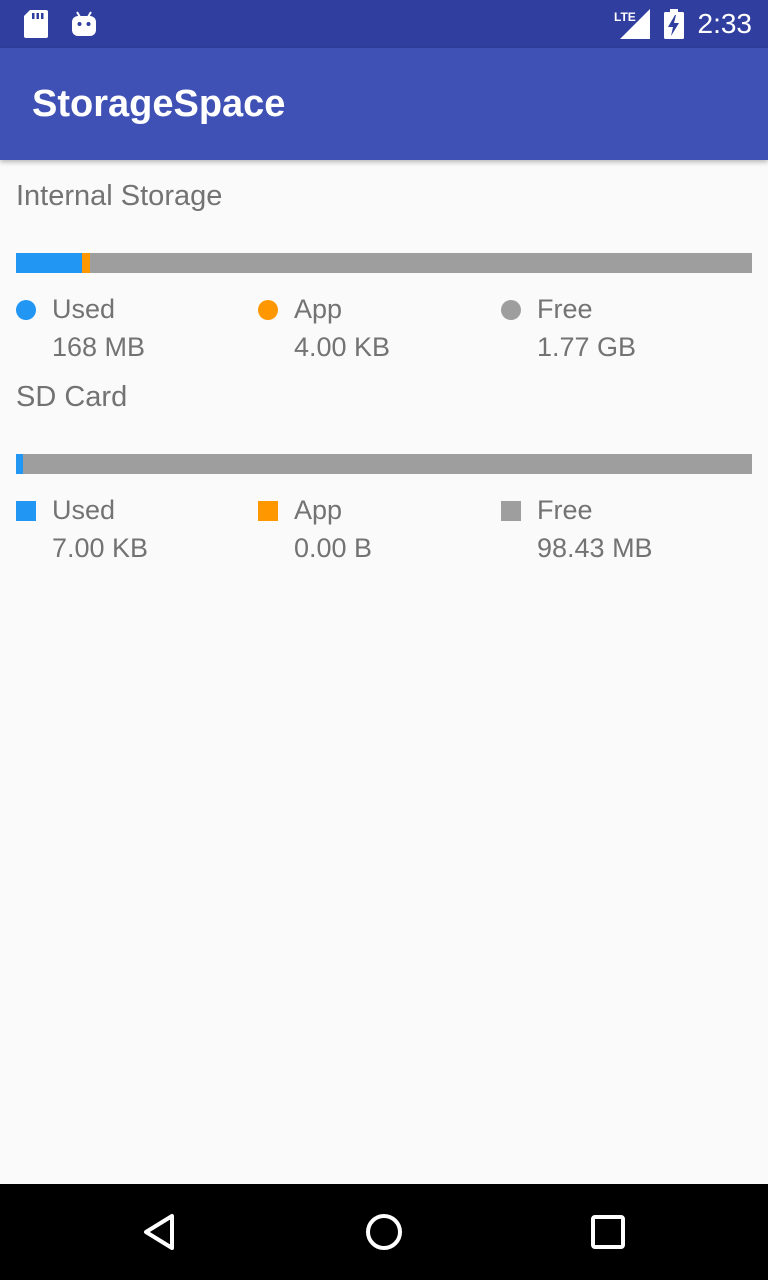 The width and height of the screenshot is (768, 1280). What do you see at coordinates (86, 263) in the screenshot?
I see `app-segment` at bounding box center [86, 263].